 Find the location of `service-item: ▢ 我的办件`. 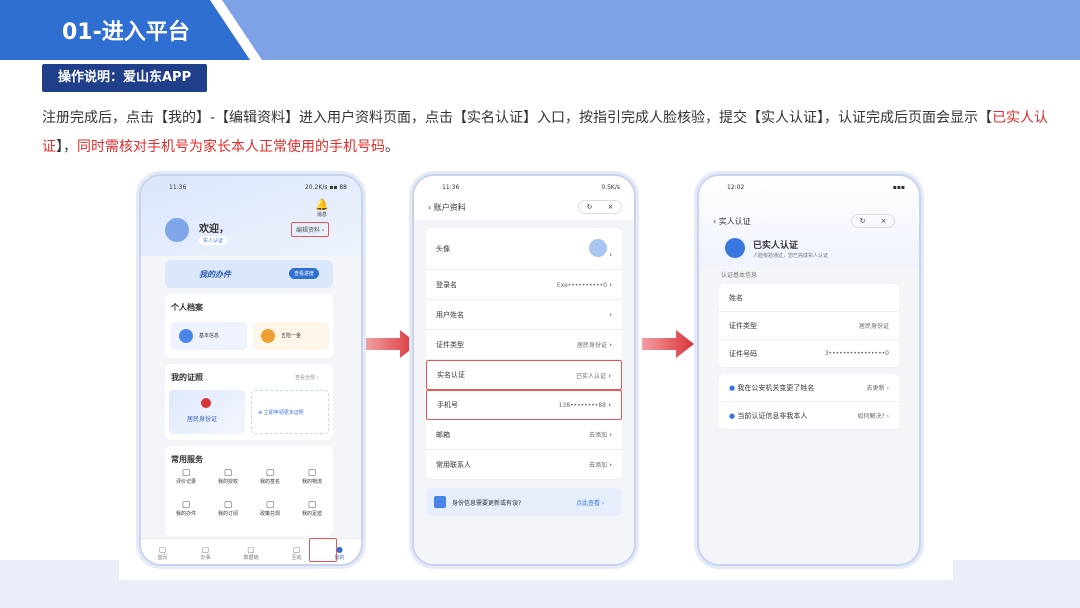

service-item: ▢ 我的办件 is located at coordinates (186, 508).